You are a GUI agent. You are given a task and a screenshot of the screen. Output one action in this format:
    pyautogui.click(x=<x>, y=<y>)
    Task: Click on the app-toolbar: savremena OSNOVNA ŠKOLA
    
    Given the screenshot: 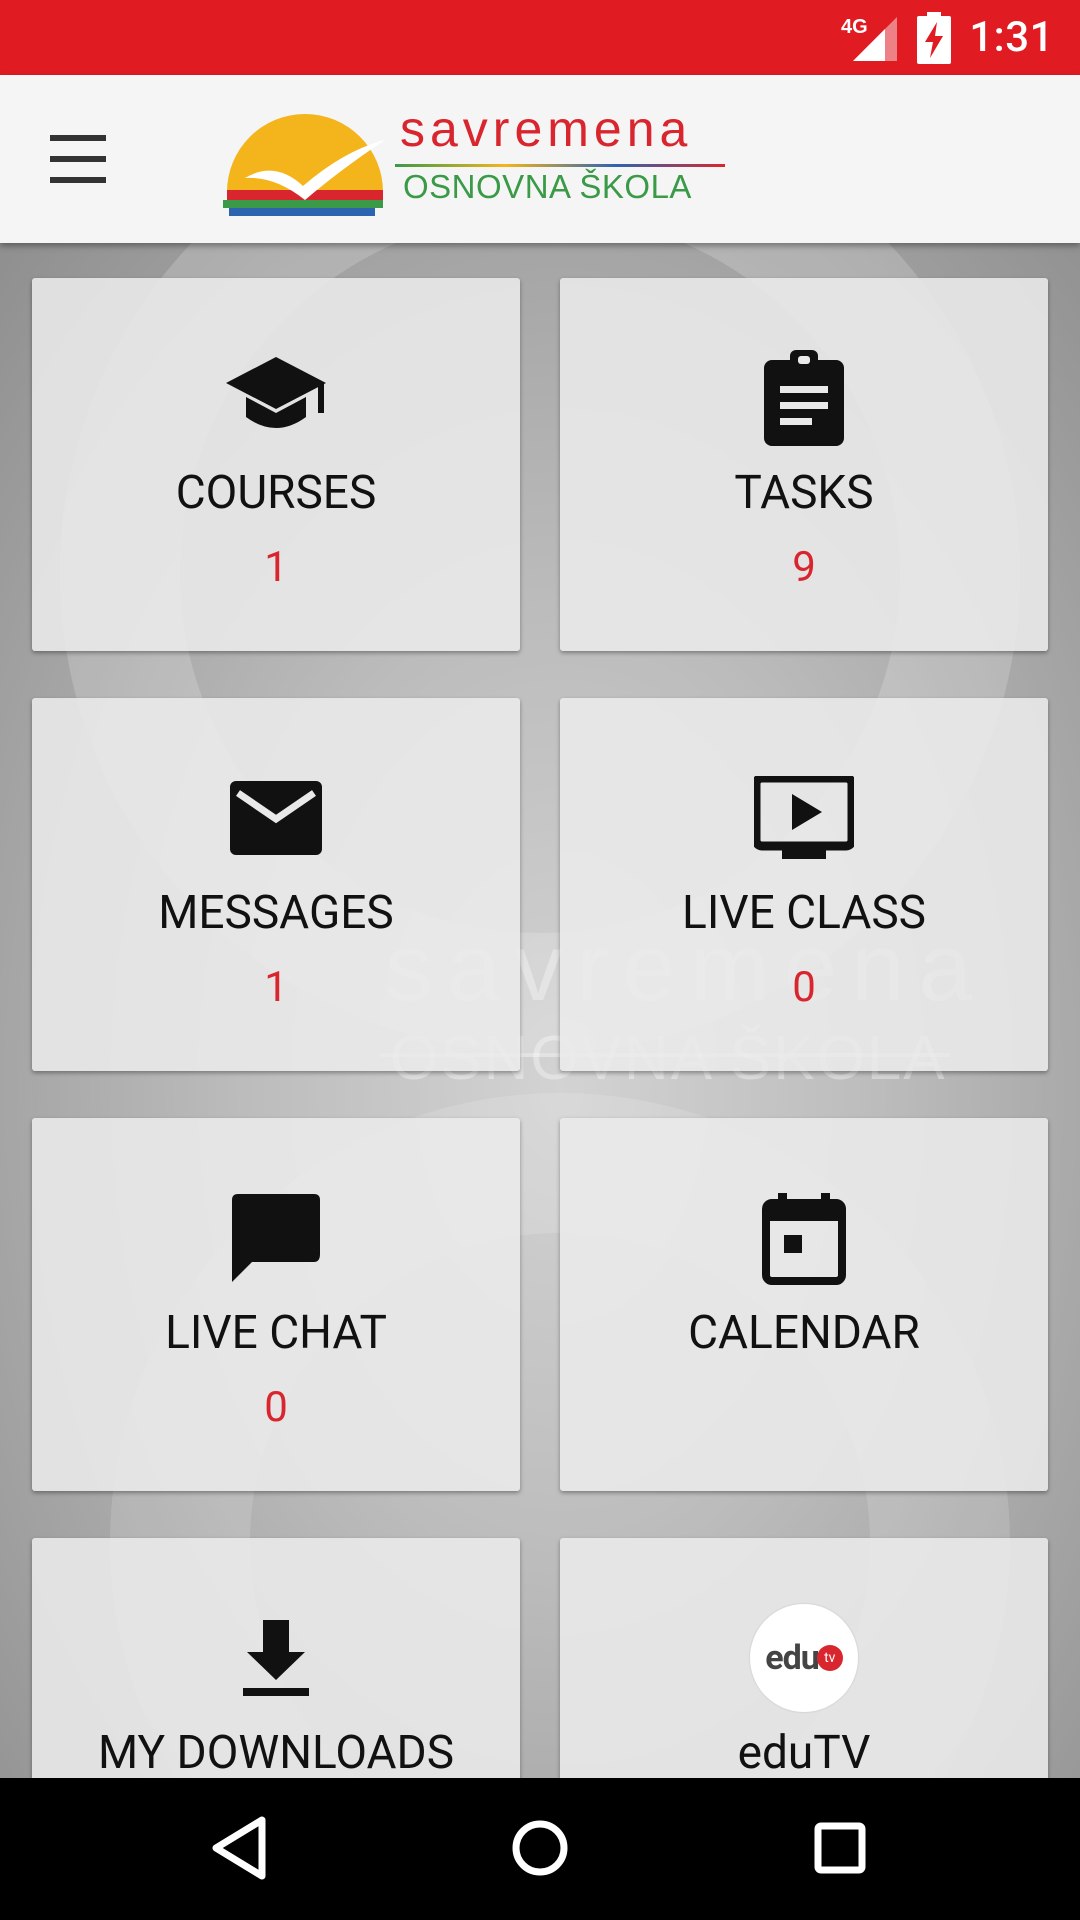 What is the action you would take?
    pyautogui.click(x=540, y=159)
    